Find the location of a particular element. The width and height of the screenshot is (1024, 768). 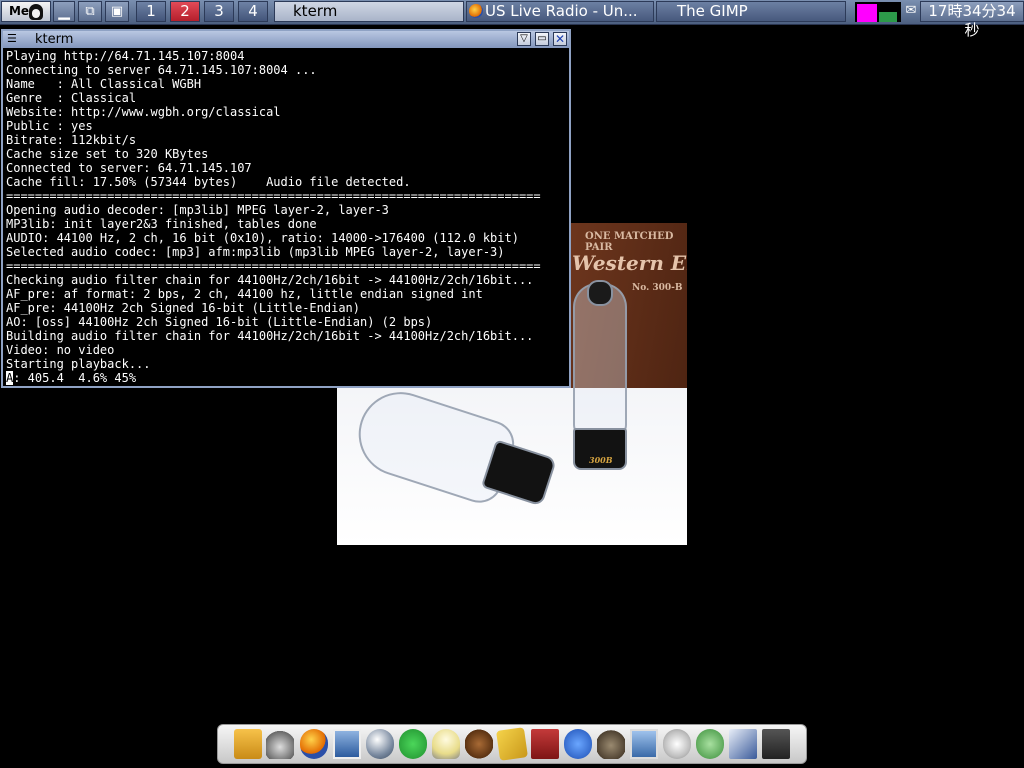

window-list-button: ⧉ is located at coordinates (90, 11).